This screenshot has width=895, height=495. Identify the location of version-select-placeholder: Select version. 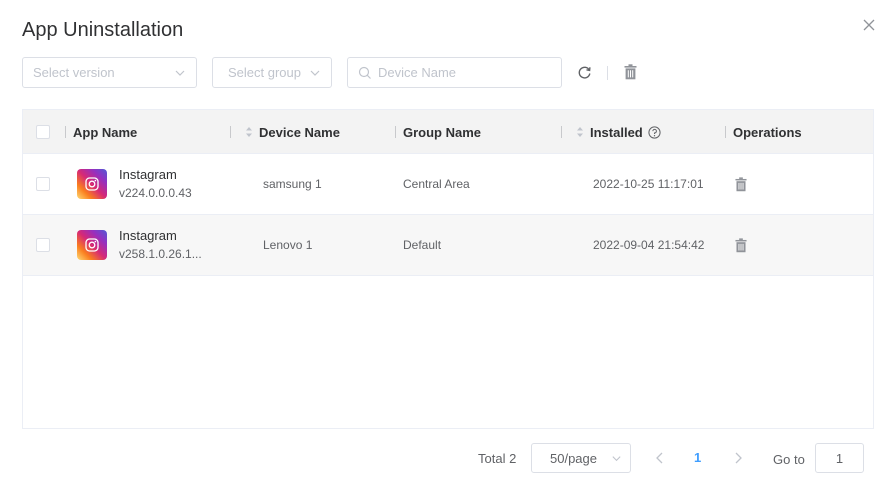
(74, 72).